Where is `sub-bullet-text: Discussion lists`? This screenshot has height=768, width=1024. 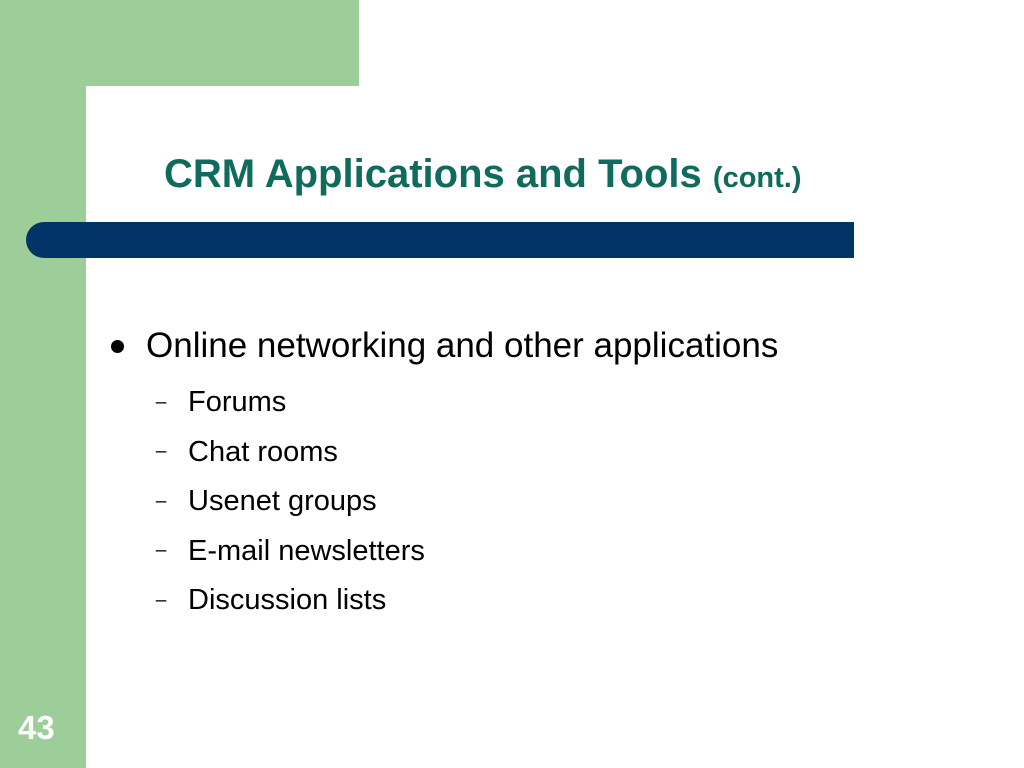 sub-bullet-text: Discussion lists is located at coordinates (287, 600).